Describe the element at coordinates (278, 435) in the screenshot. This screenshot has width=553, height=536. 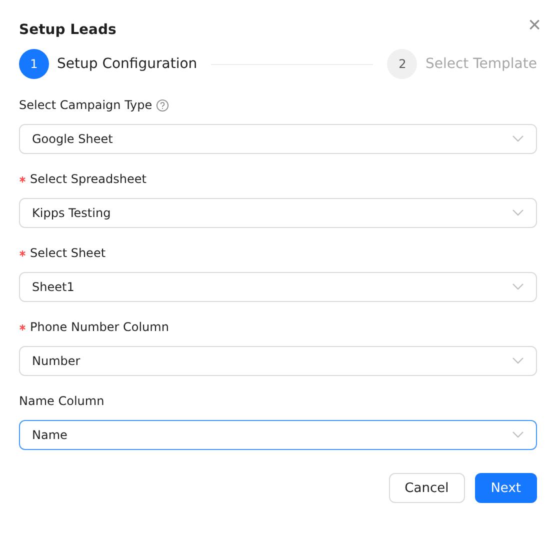
I see `select-field: Name` at that location.